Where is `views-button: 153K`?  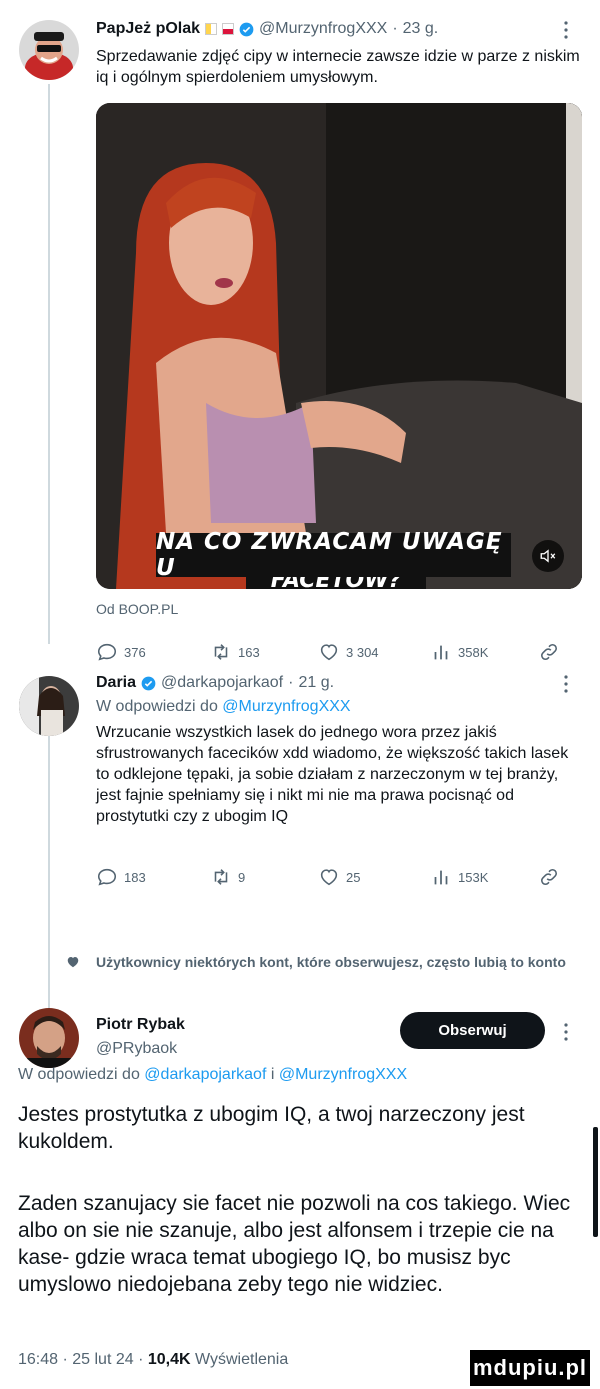
views-button: 153K is located at coordinates (459, 877).